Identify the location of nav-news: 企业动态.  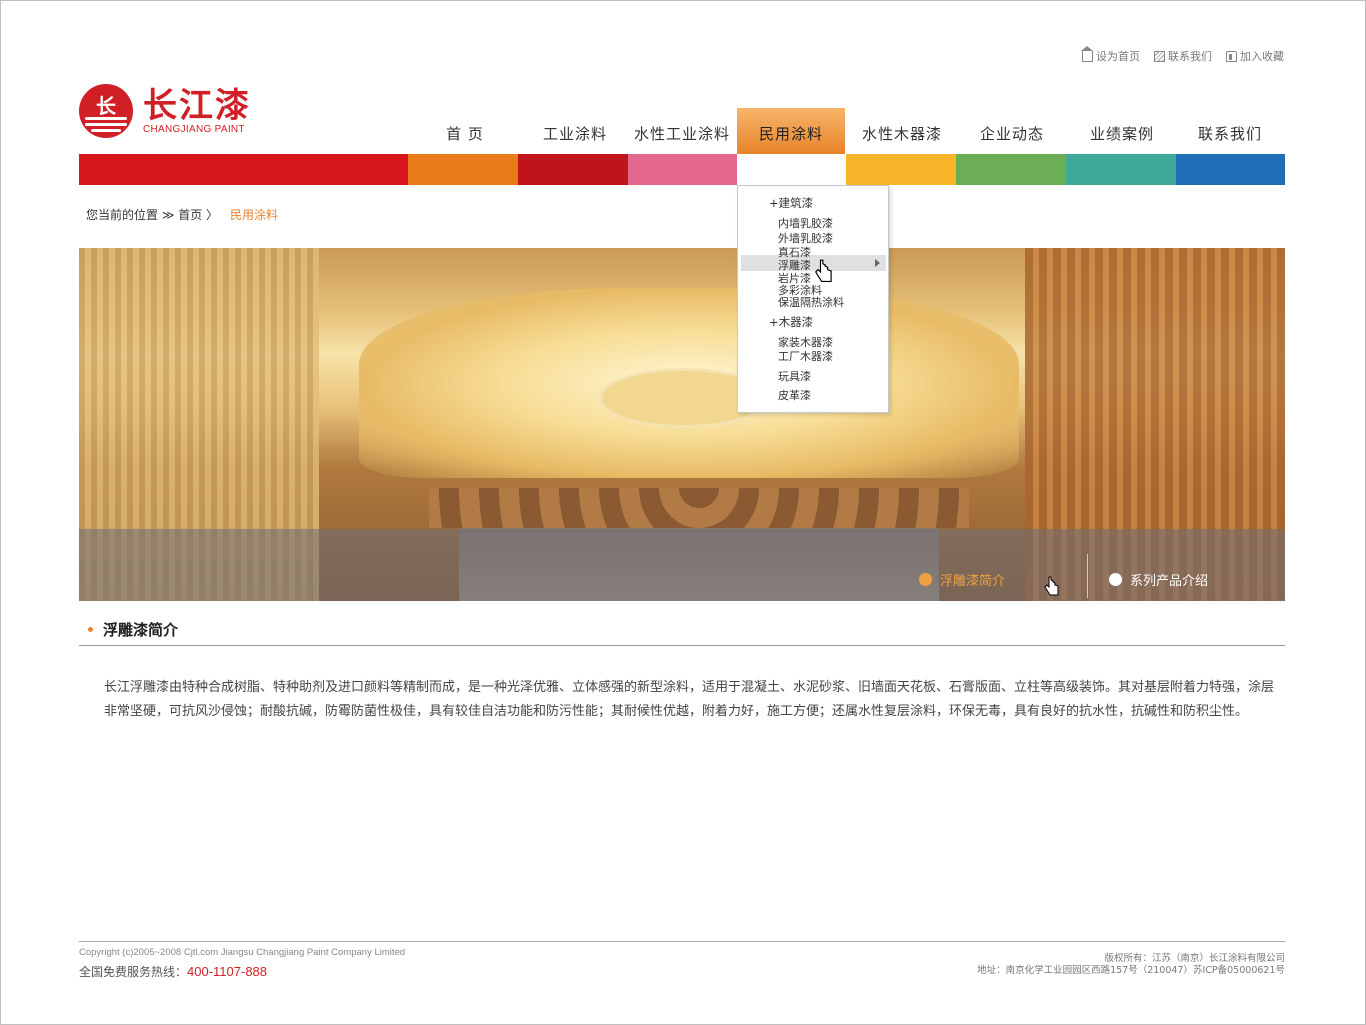
(1012, 131).